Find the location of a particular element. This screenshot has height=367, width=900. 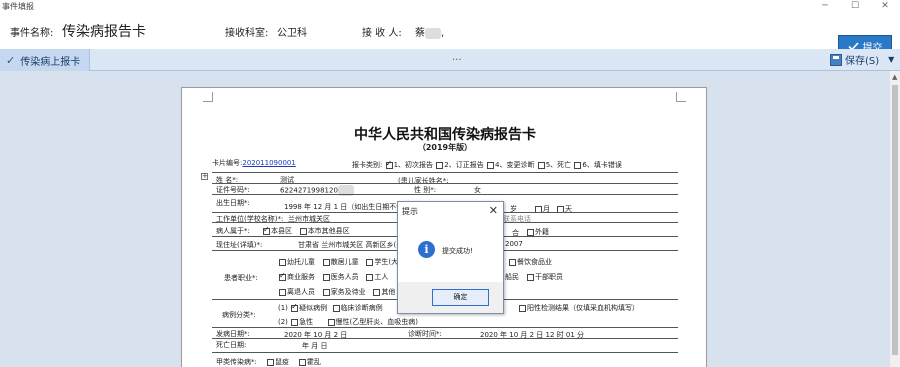

case-class-row-1-tail: 阳性检测结果（仅填采血机构填写） is located at coordinates (578, 308).